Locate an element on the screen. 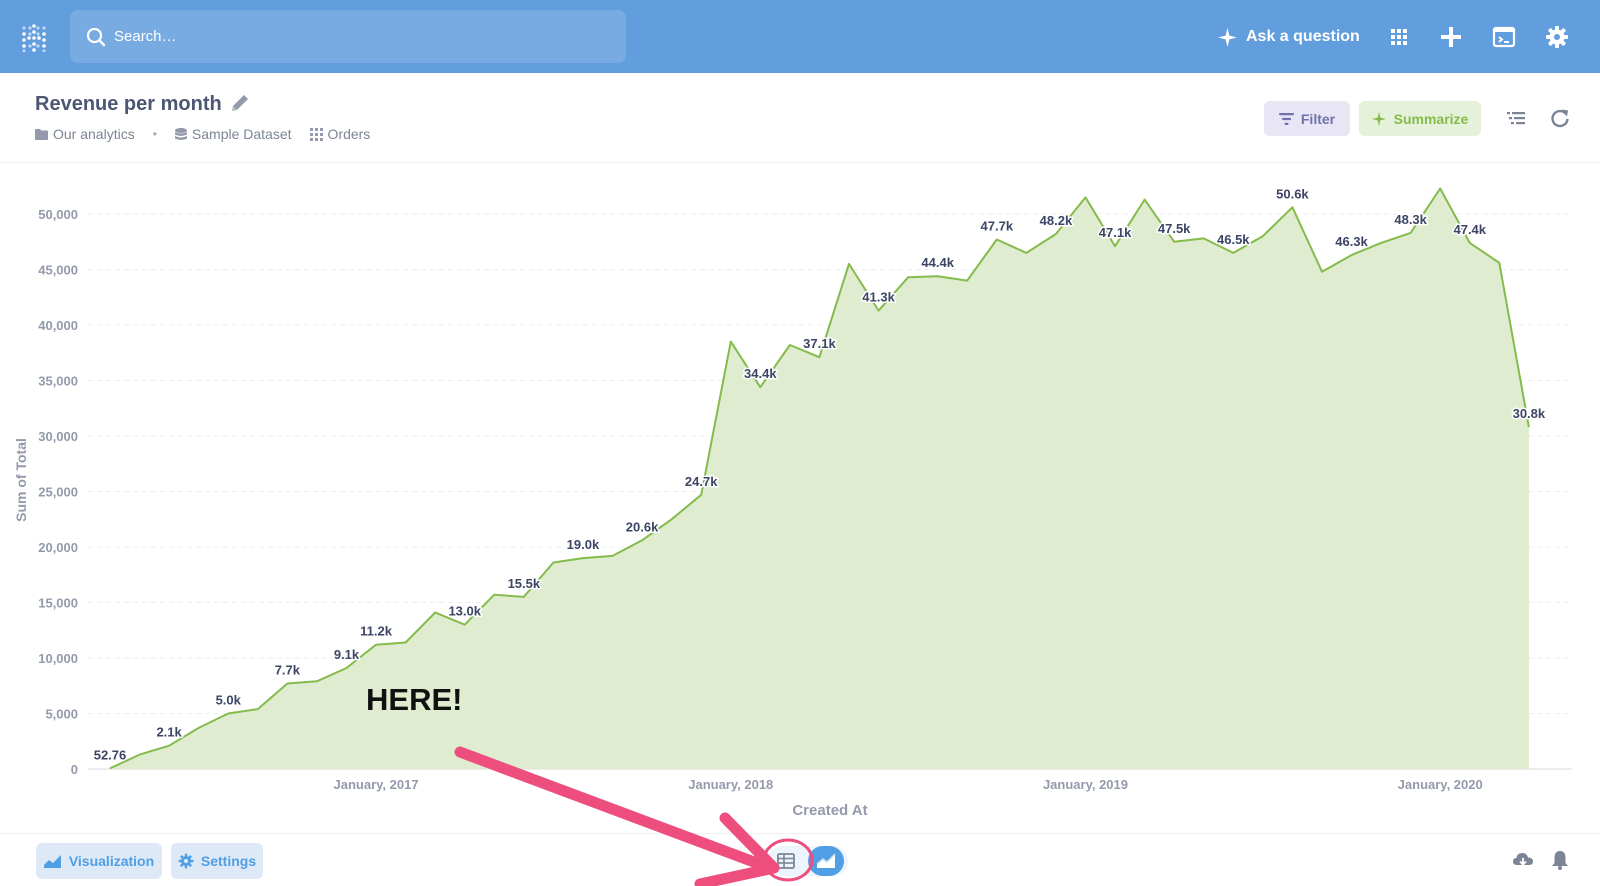 This screenshot has width=1600, height=886. settings-button: Settings is located at coordinates (217, 861).